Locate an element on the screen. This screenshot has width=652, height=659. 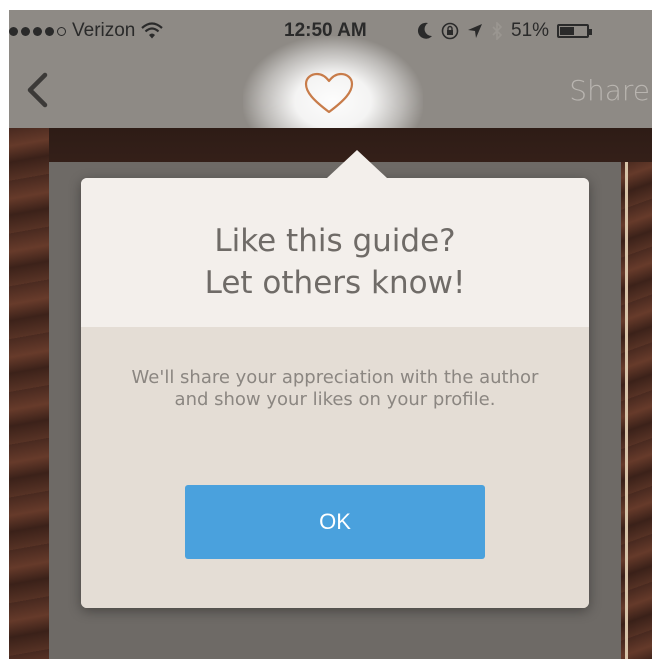
status-left: Verizon is located at coordinates (86, 31).